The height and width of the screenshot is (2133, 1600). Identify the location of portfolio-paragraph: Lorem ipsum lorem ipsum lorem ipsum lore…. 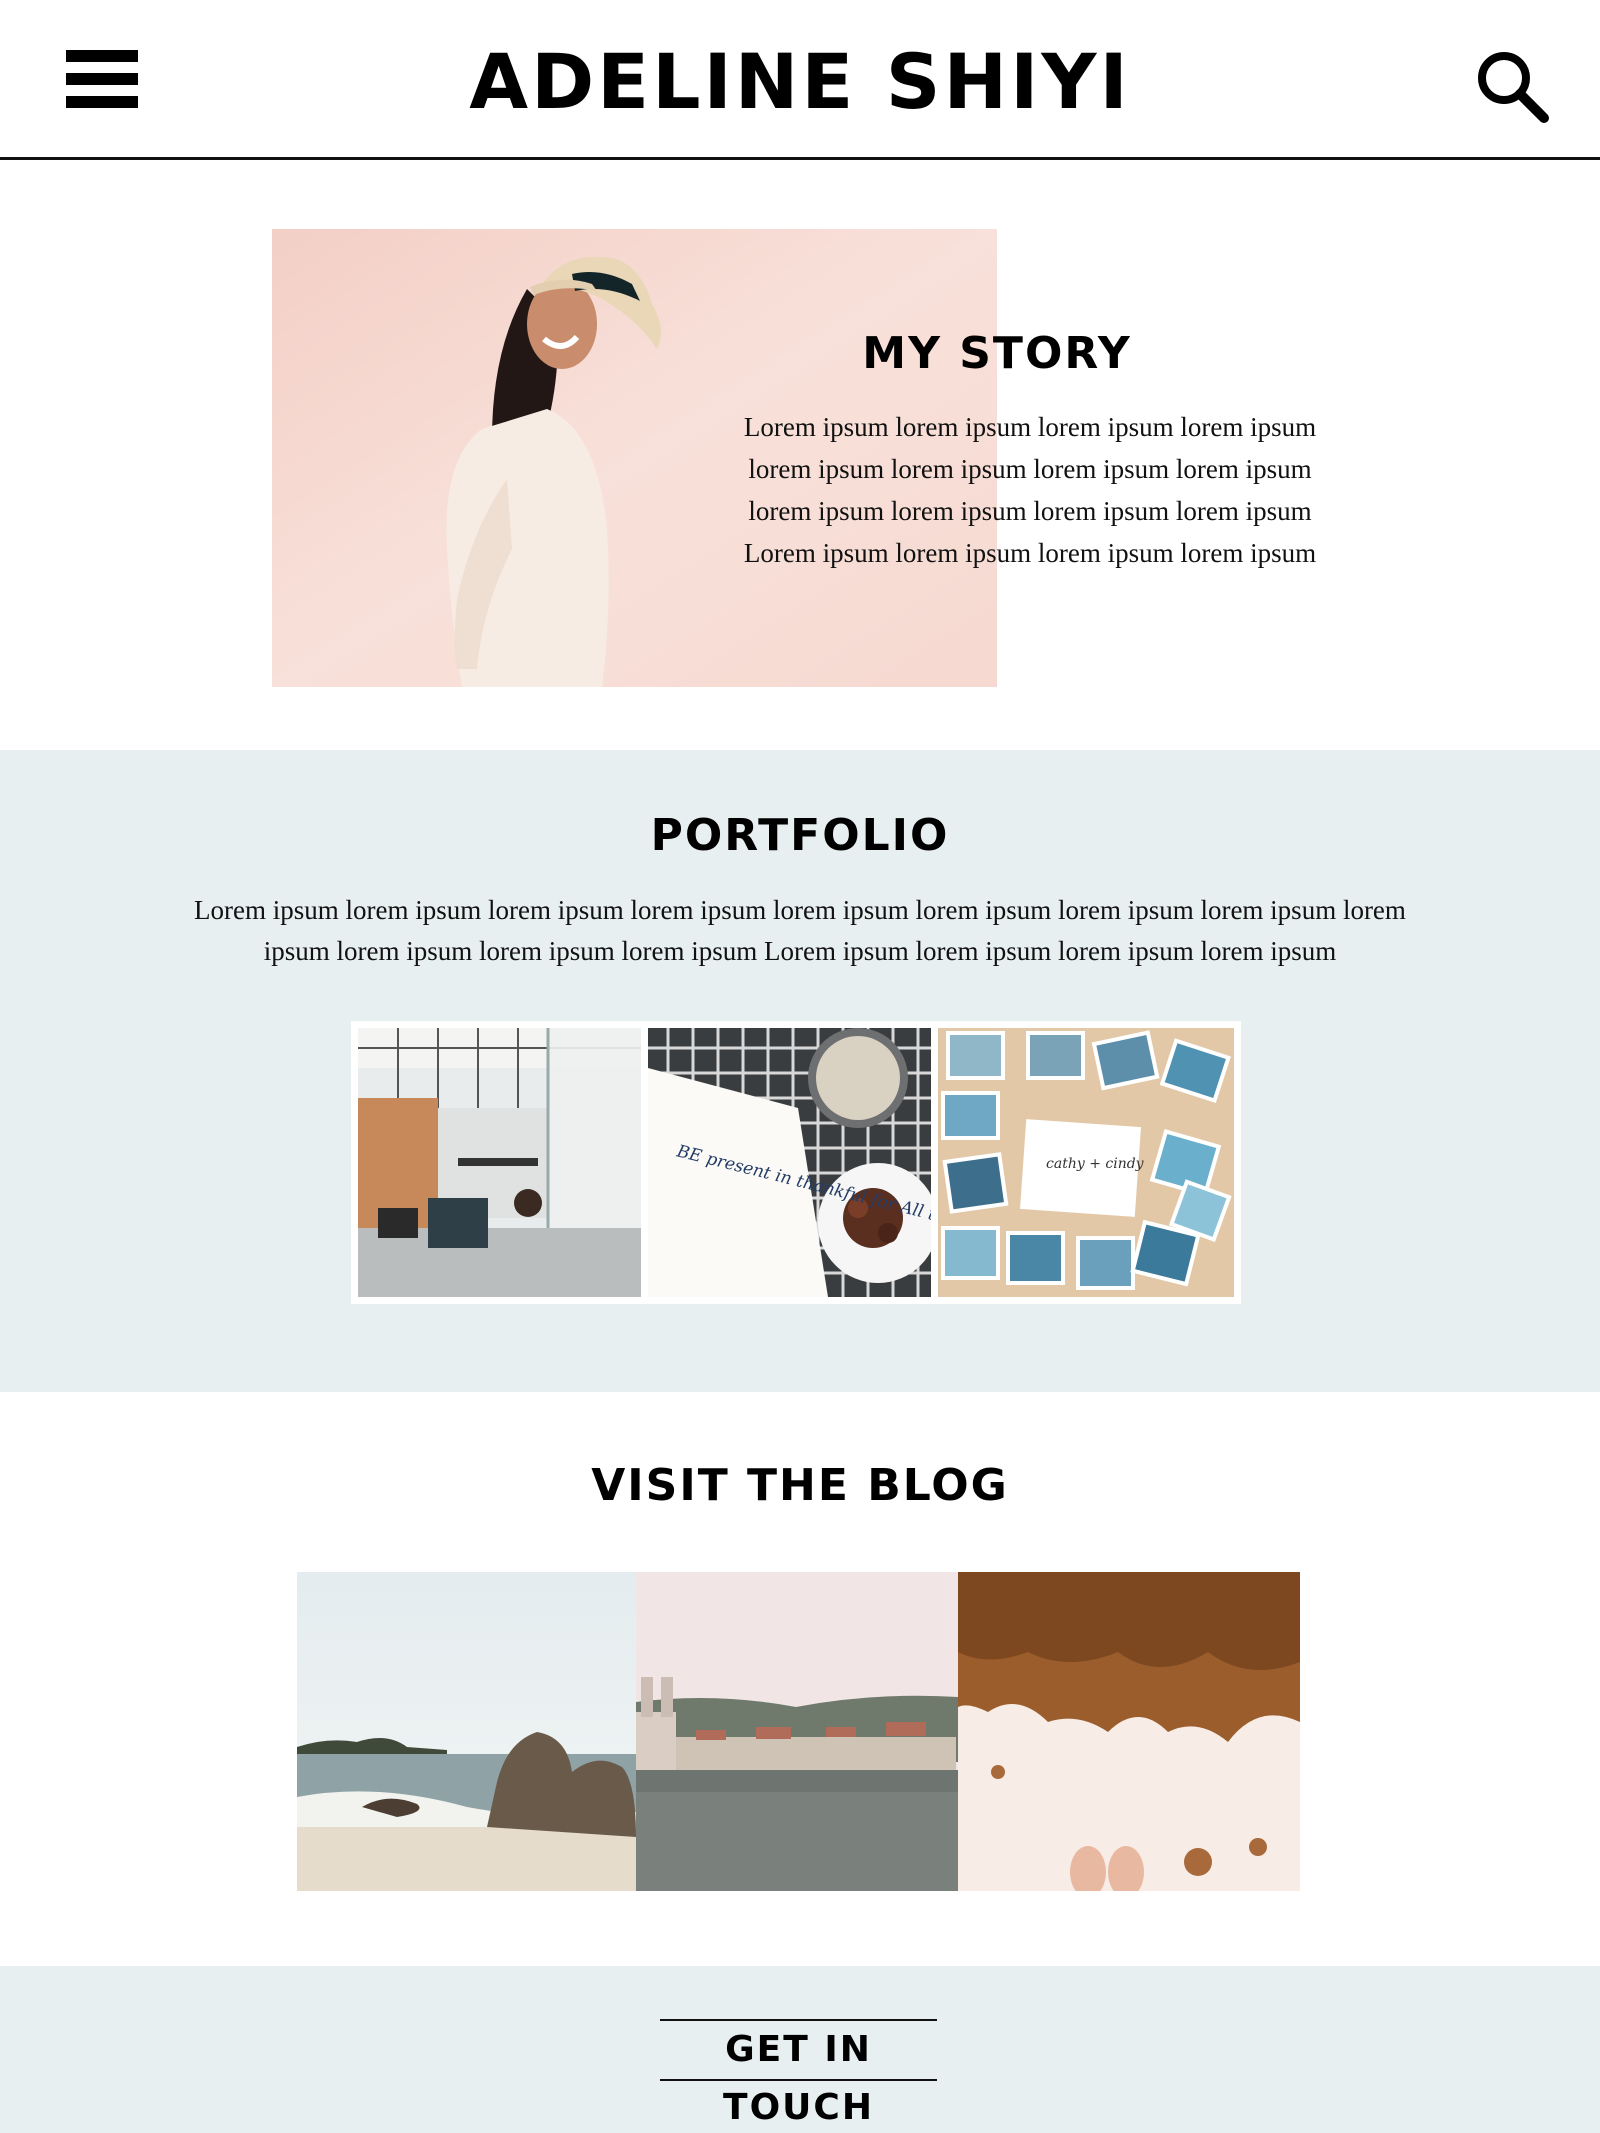
(800, 931).